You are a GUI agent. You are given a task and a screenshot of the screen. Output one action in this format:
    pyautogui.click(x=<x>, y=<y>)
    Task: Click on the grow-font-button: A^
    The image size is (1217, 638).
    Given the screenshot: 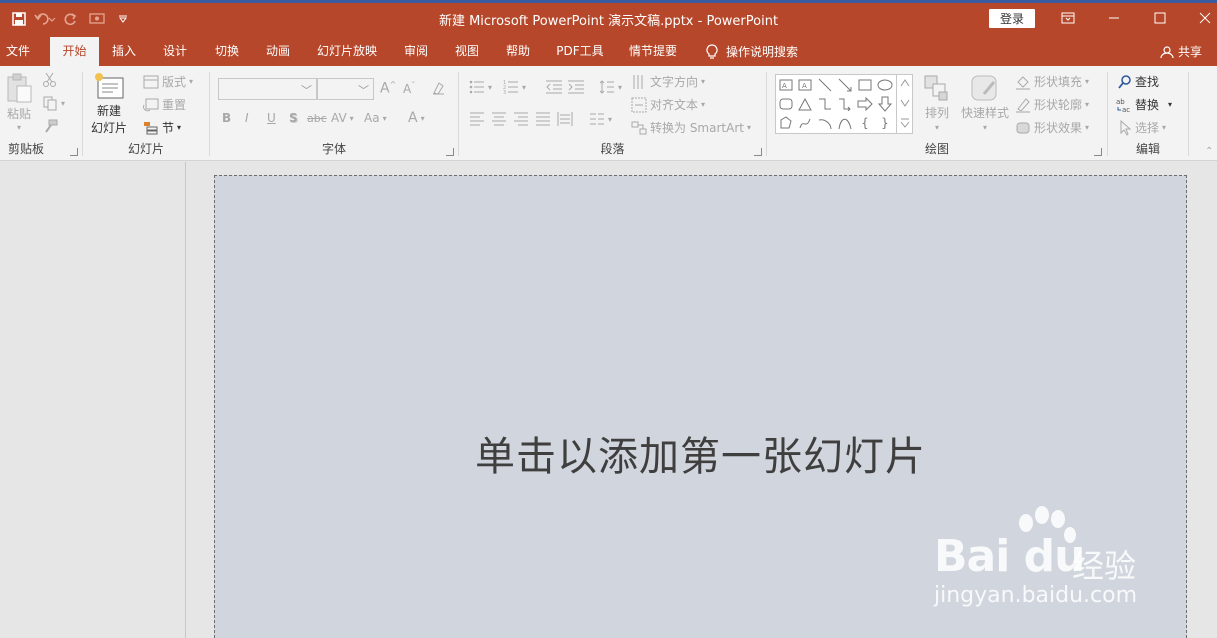 What is the action you would take?
    pyautogui.click(x=388, y=88)
    